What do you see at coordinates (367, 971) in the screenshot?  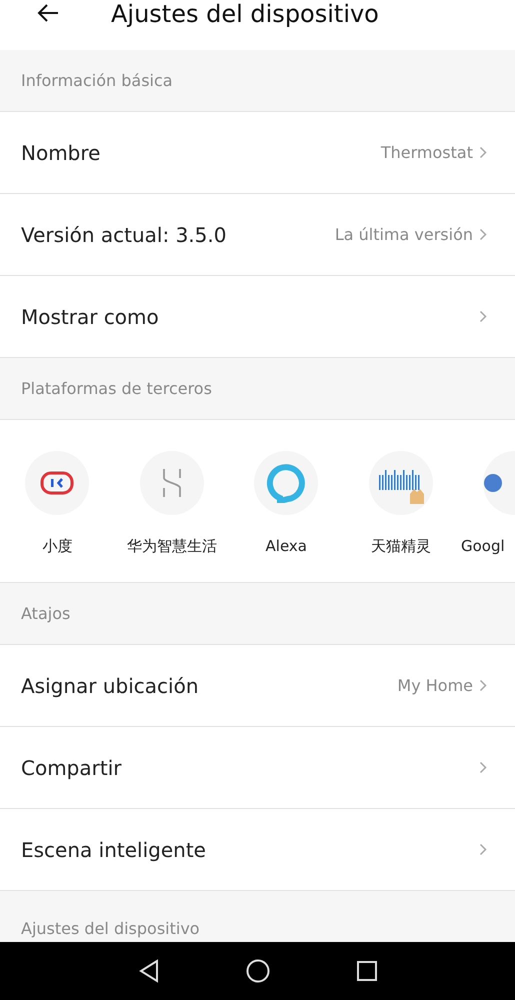 I see `recents-icon` at bounding box center [367, 971].